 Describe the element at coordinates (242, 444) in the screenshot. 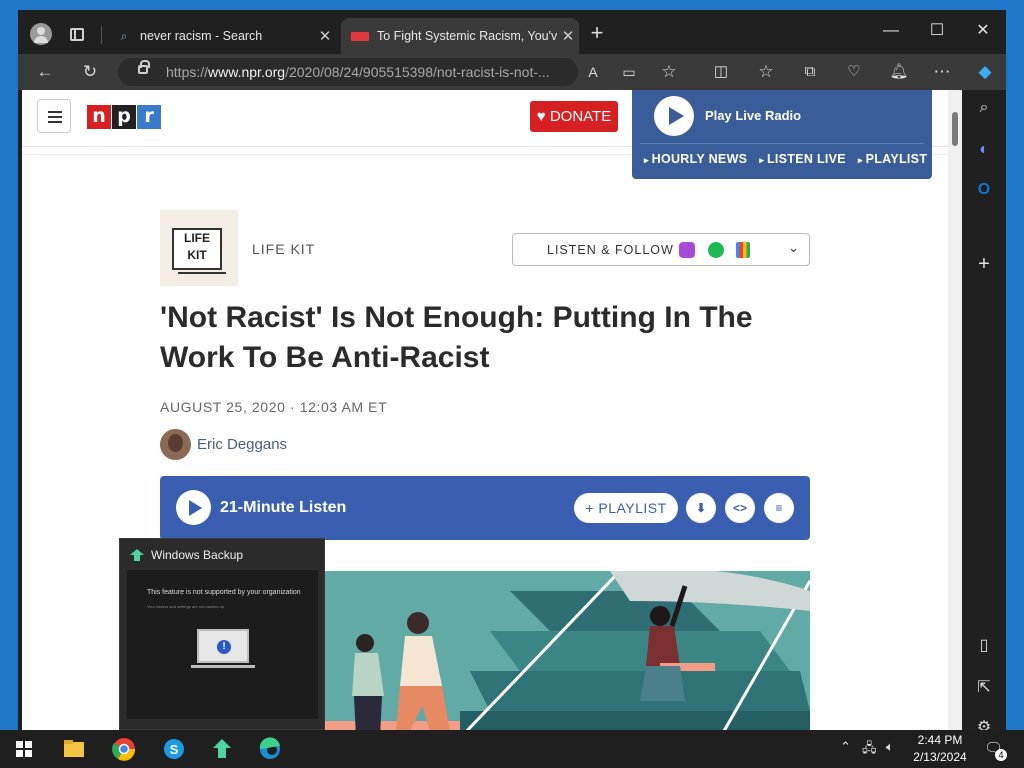

I see `author-link: Eric Deggans` at that location.